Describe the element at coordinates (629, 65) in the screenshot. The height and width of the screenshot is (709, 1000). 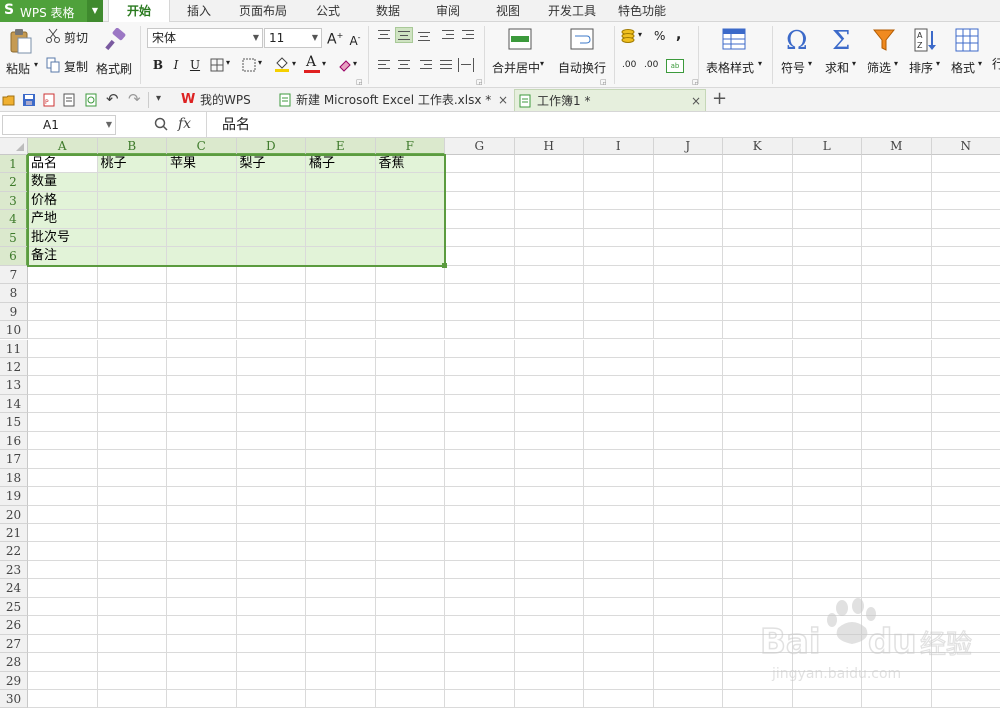
I see `increase-decimal-button: .00` at that location.